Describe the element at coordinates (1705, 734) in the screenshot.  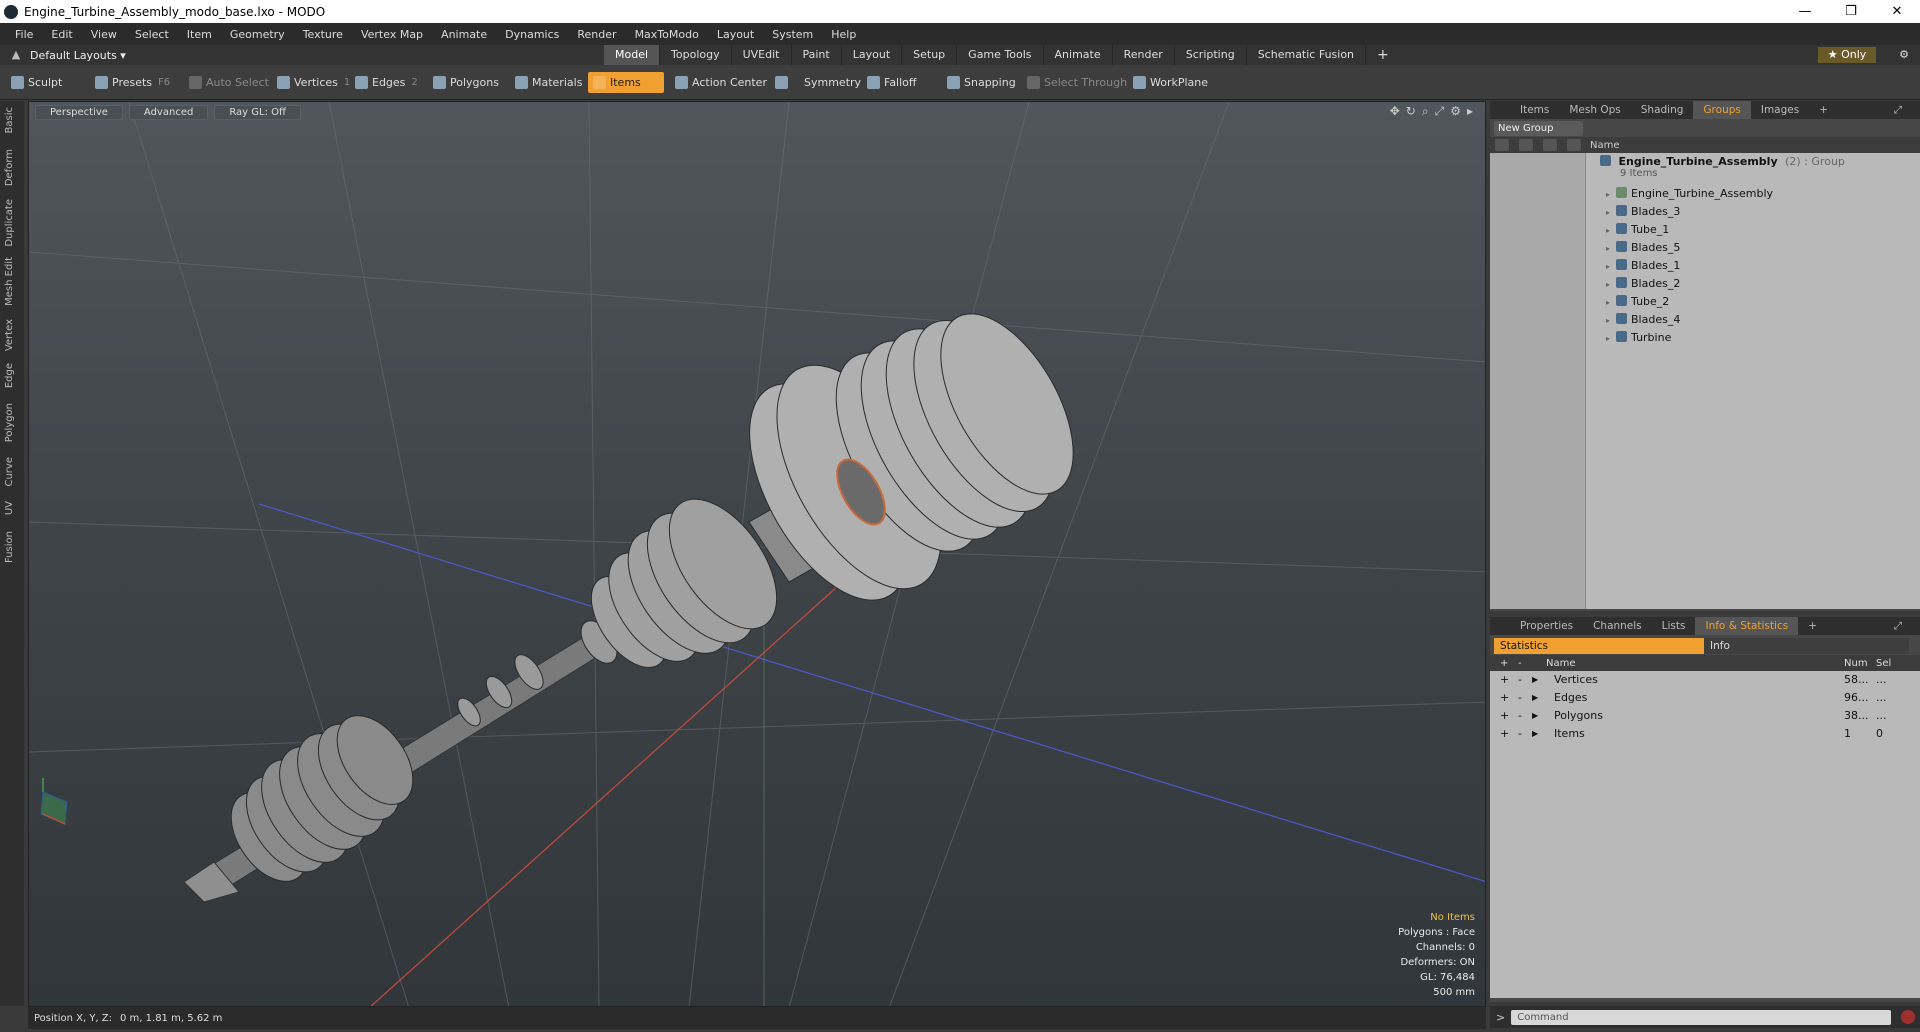
I see `table-row: + - ▶ Items 1 0` at that location.